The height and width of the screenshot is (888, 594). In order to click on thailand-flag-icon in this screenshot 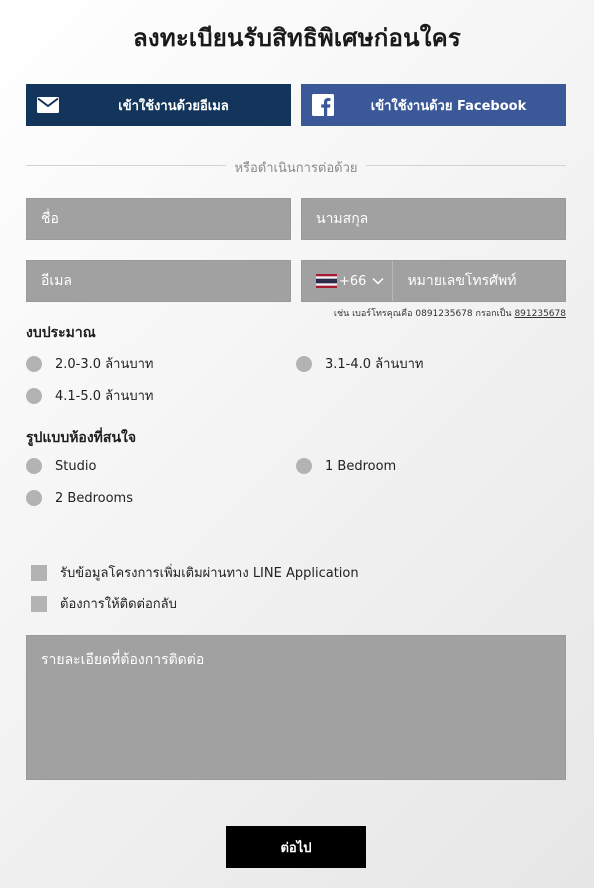, I will do `click(326, 281)`.